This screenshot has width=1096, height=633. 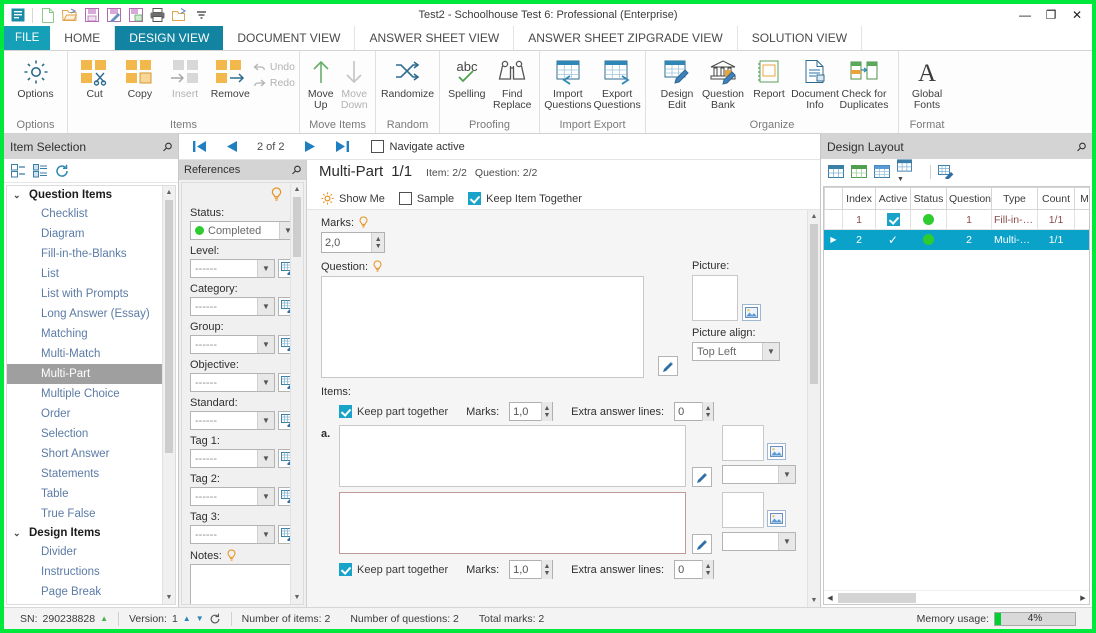 What do you see at coordinates (969, 198) in the screenshot?
I see `column-header-question: Question` at bounding box center [969, 198].